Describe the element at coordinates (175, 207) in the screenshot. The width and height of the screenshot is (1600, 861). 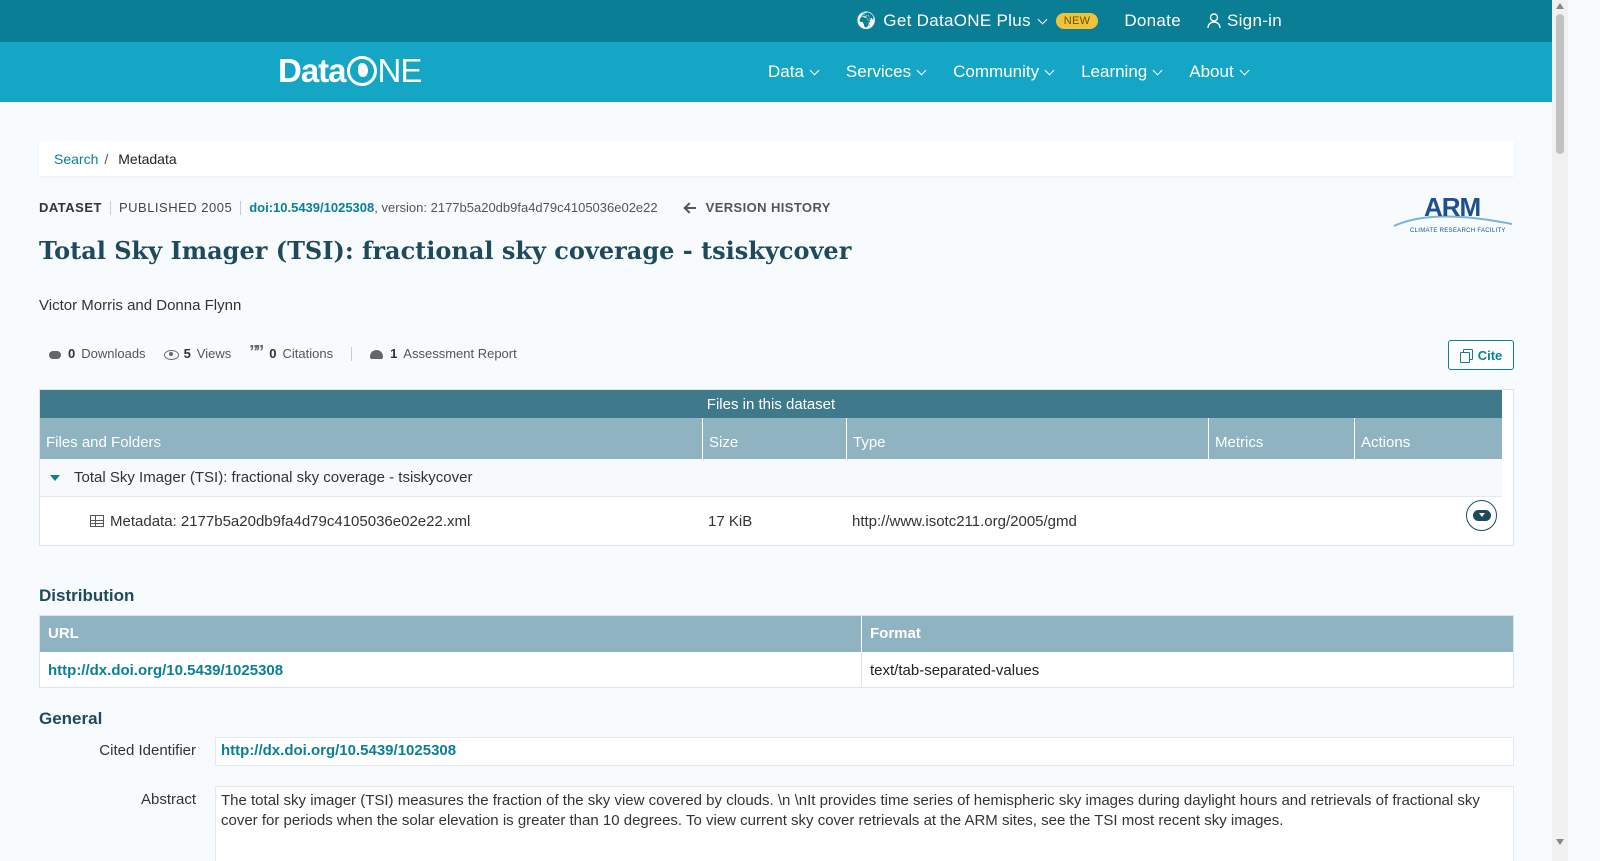
I see `published-label: PUBLISHED 2005` at that location.